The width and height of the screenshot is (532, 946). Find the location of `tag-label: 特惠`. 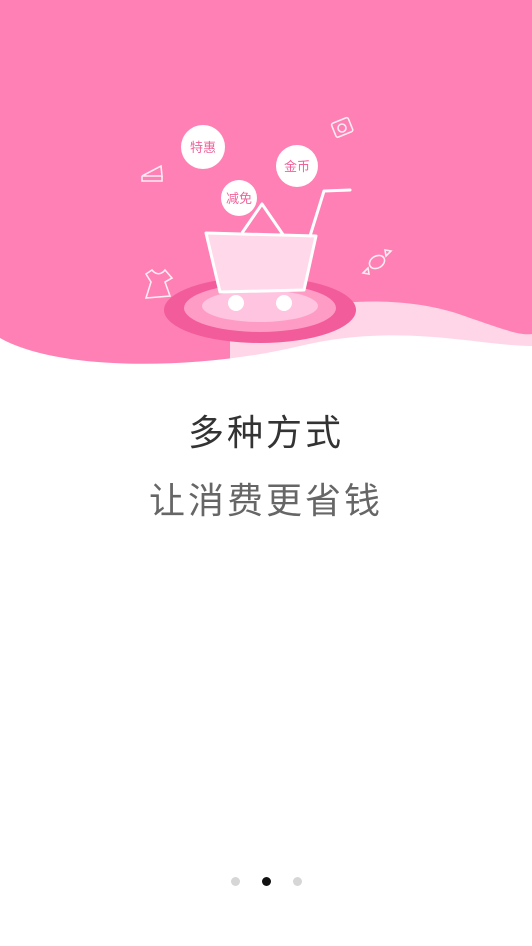

tag-label: 特惠 is located at coordinates (203, 148).